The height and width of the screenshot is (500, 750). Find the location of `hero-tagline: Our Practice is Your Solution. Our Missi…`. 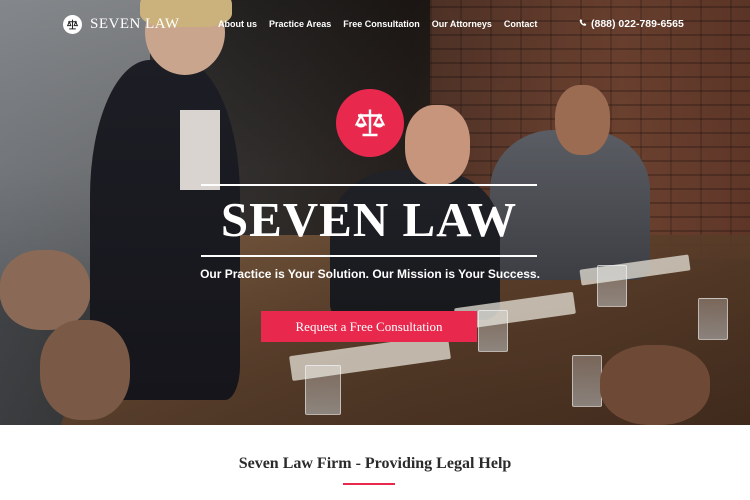

hero-tagline: Our Practice is Your Solution. Our Missi… is located at coordinates (370, 274).